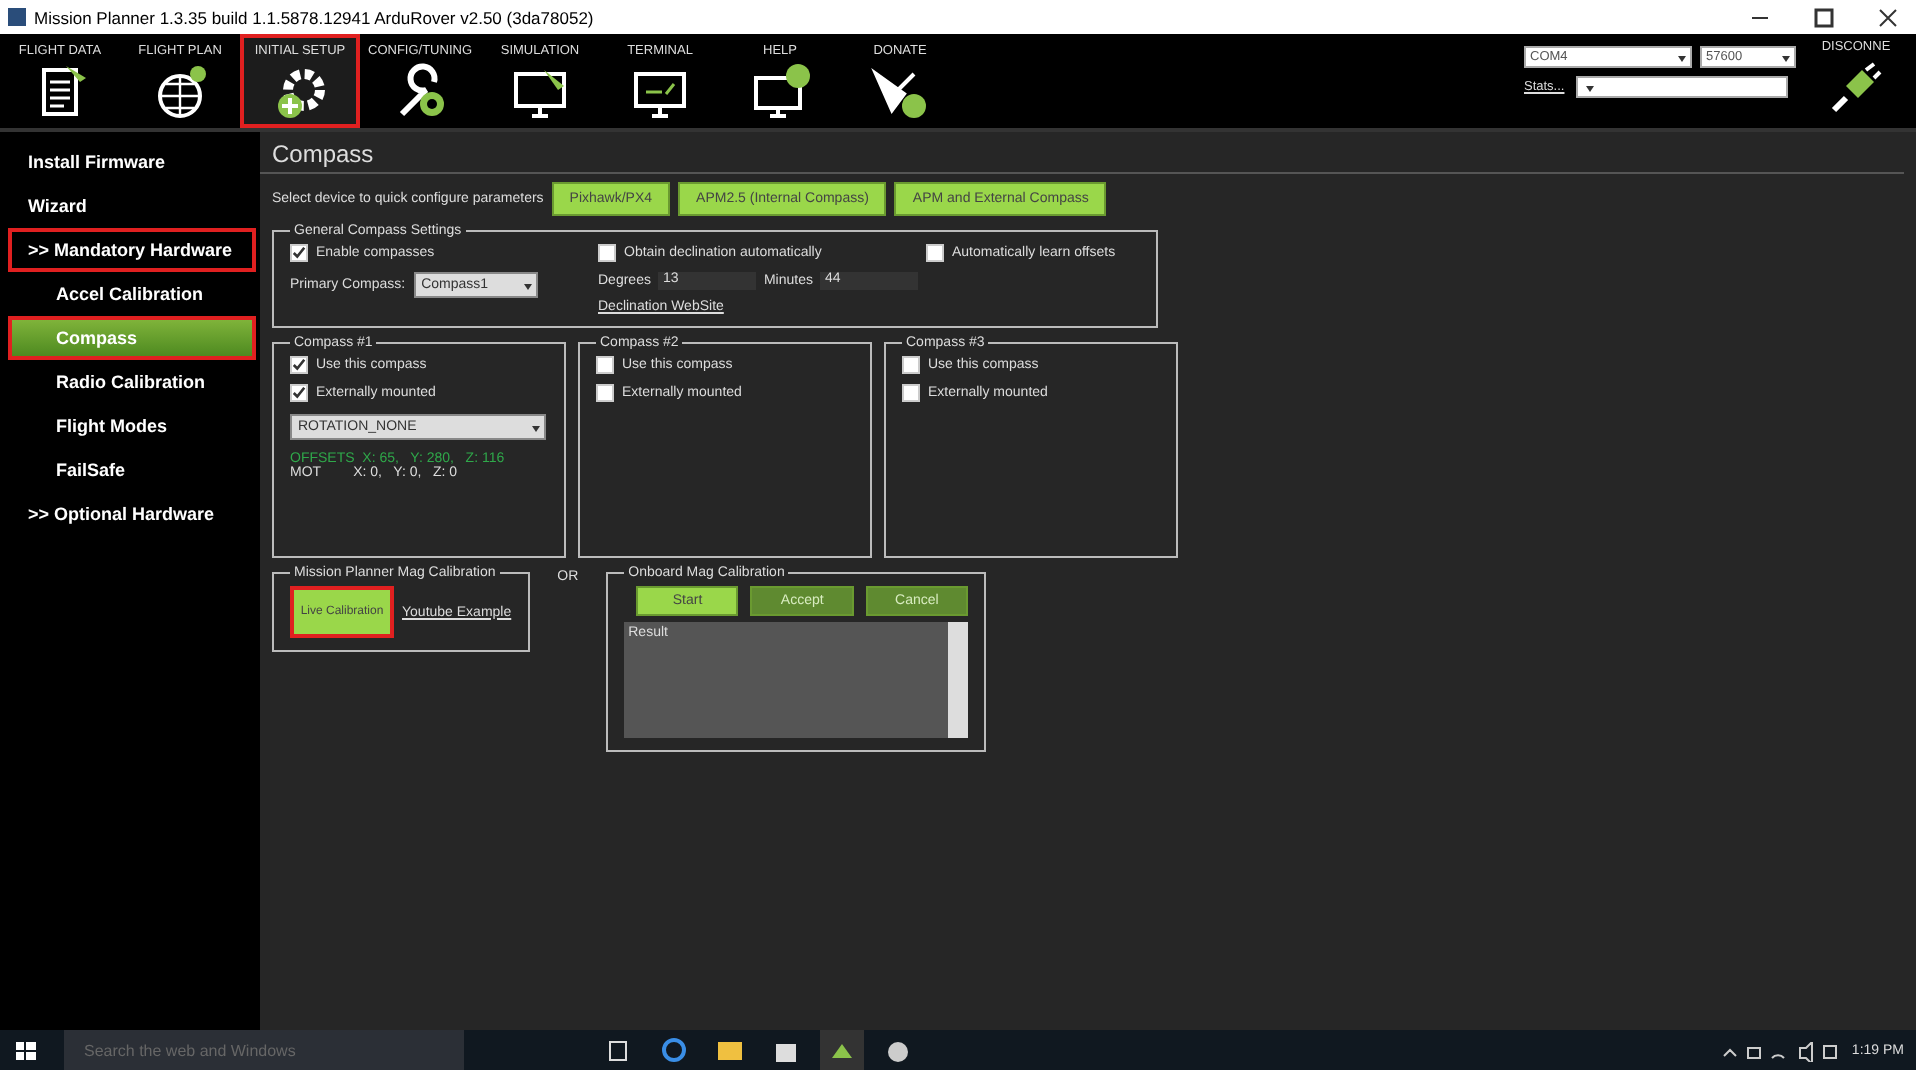 This screenshot has width=1916, height=1070. What do you see at coordinates (1779, 1051) in the screenshot?
I see `system-tray-icons` at bounding box center [1779, 1051].